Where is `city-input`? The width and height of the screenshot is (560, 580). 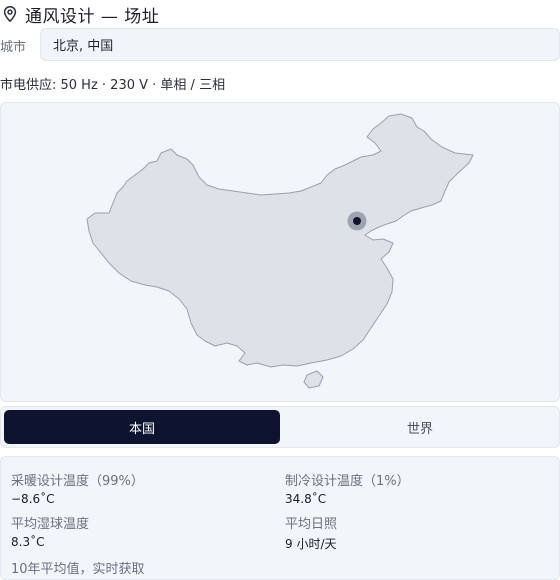 city-input is located at coordinates (300, 44).